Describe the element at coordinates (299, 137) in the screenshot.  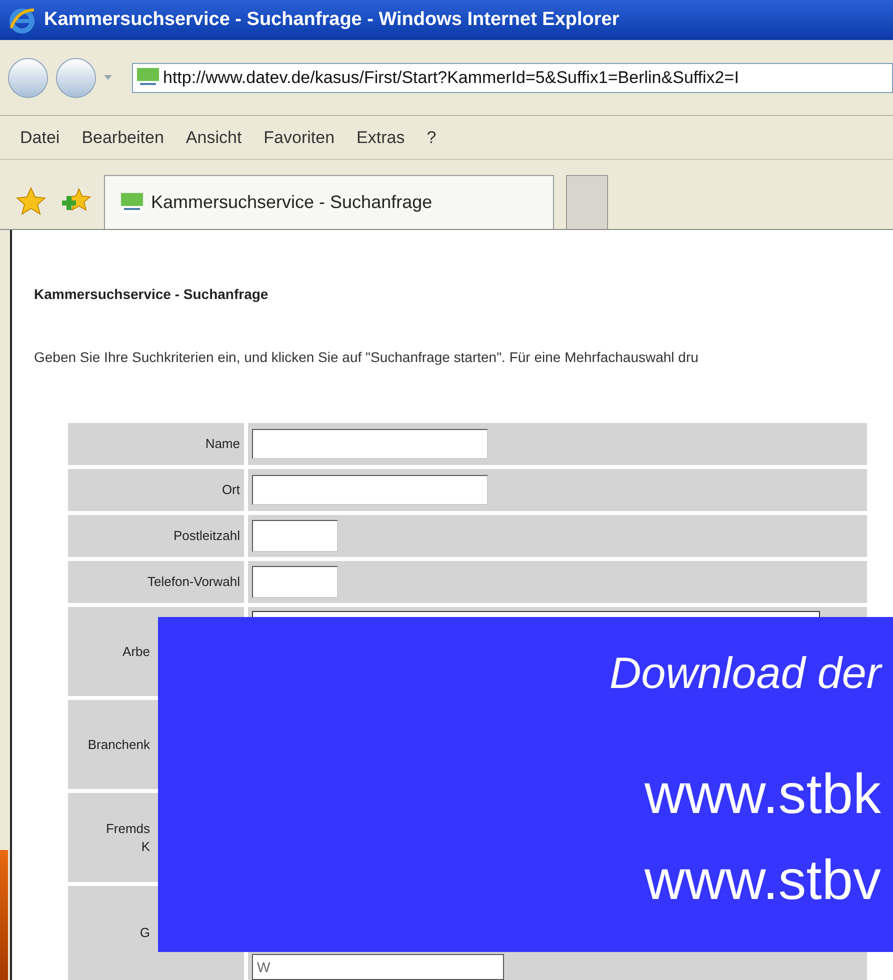
I see `menu-item: Favoriten` at that location.